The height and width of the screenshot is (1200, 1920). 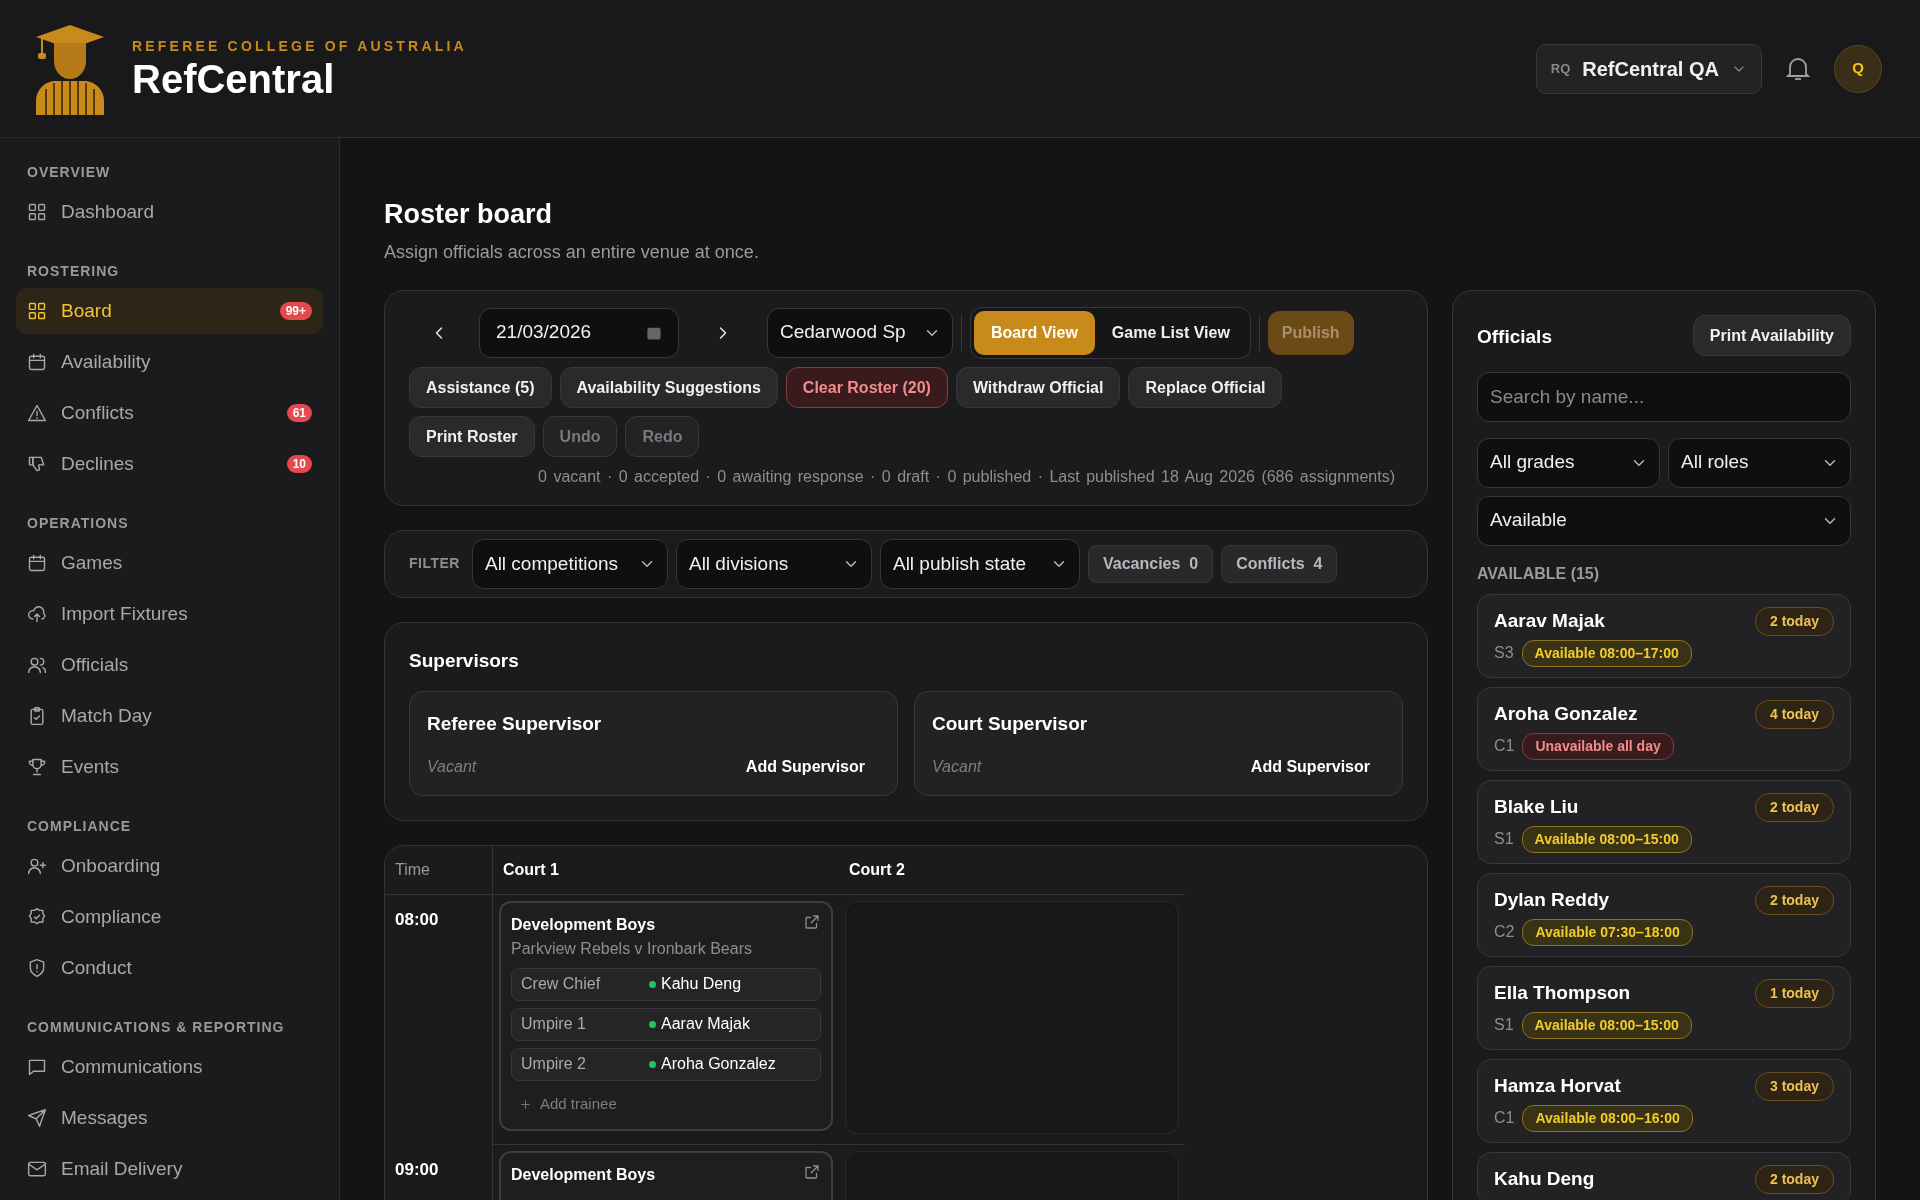 What do you see at coordinates (37, 1118) in the screenshot?
I see `send-icon` at bounding box center [37, 1118].